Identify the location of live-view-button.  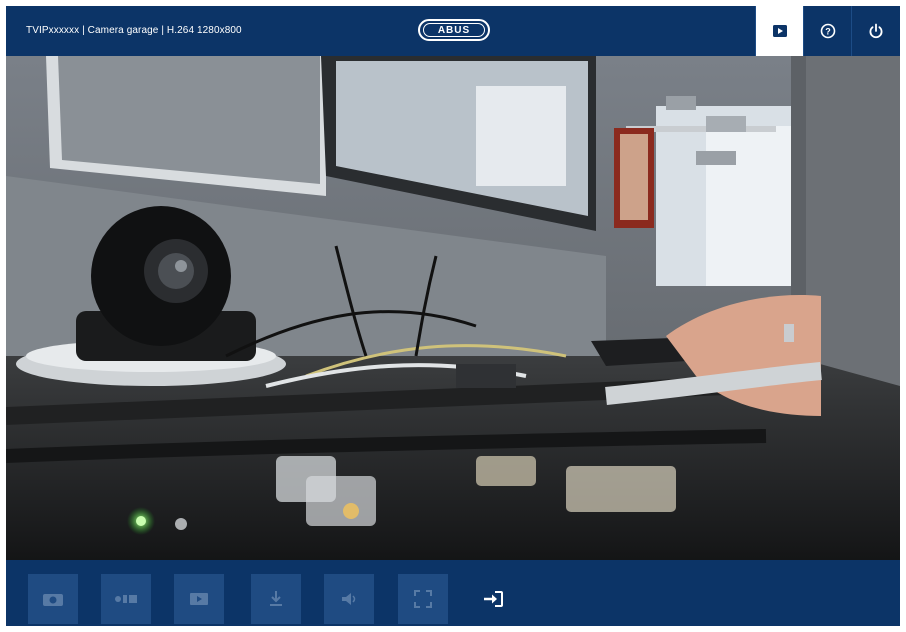
(780, 31).